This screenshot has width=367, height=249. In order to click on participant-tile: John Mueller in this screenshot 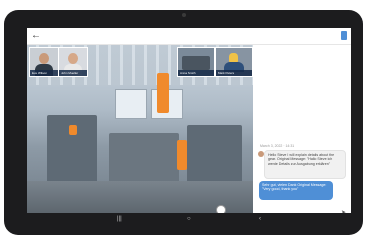, I will do `click(73, 62)`.